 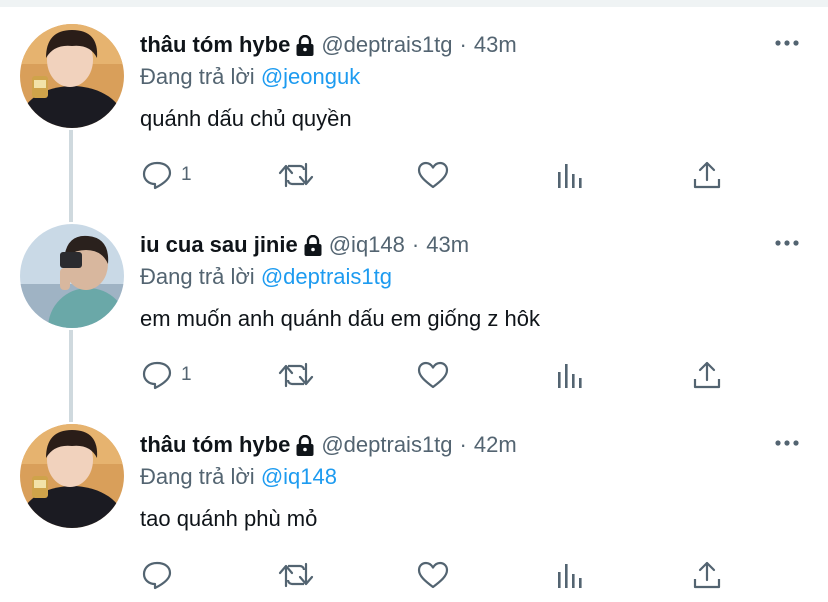 I want to click on reply-mention: @iq148, so click(x=299, y=476).